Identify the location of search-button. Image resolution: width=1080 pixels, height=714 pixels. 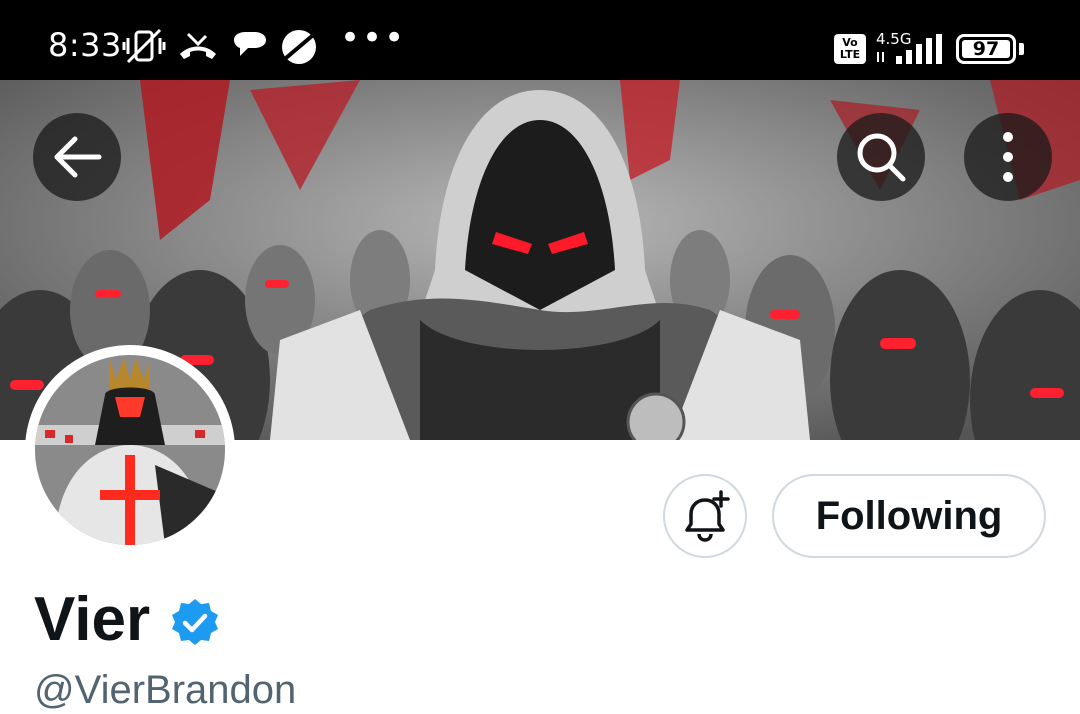
(881, 157).